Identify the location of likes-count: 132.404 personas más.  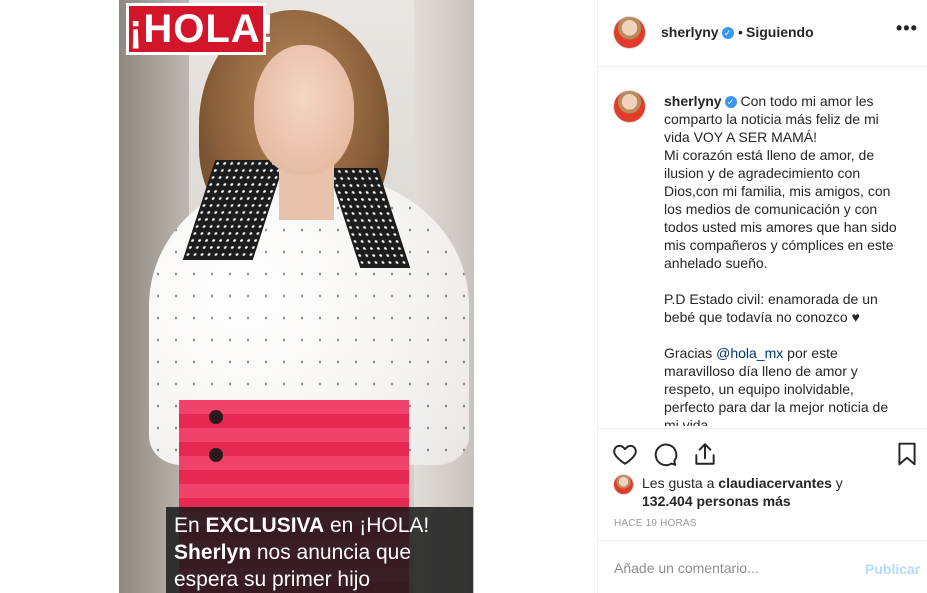
(716, 501).